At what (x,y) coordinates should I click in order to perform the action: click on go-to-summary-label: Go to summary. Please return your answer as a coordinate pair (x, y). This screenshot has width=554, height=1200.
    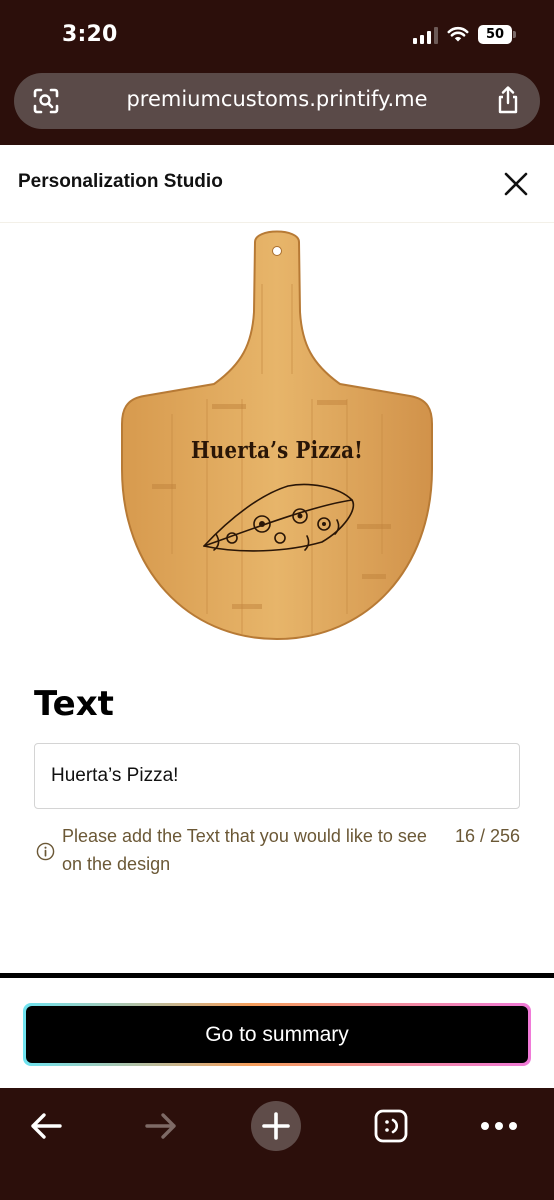
    Looking at the image, I should click on (277, 1034).